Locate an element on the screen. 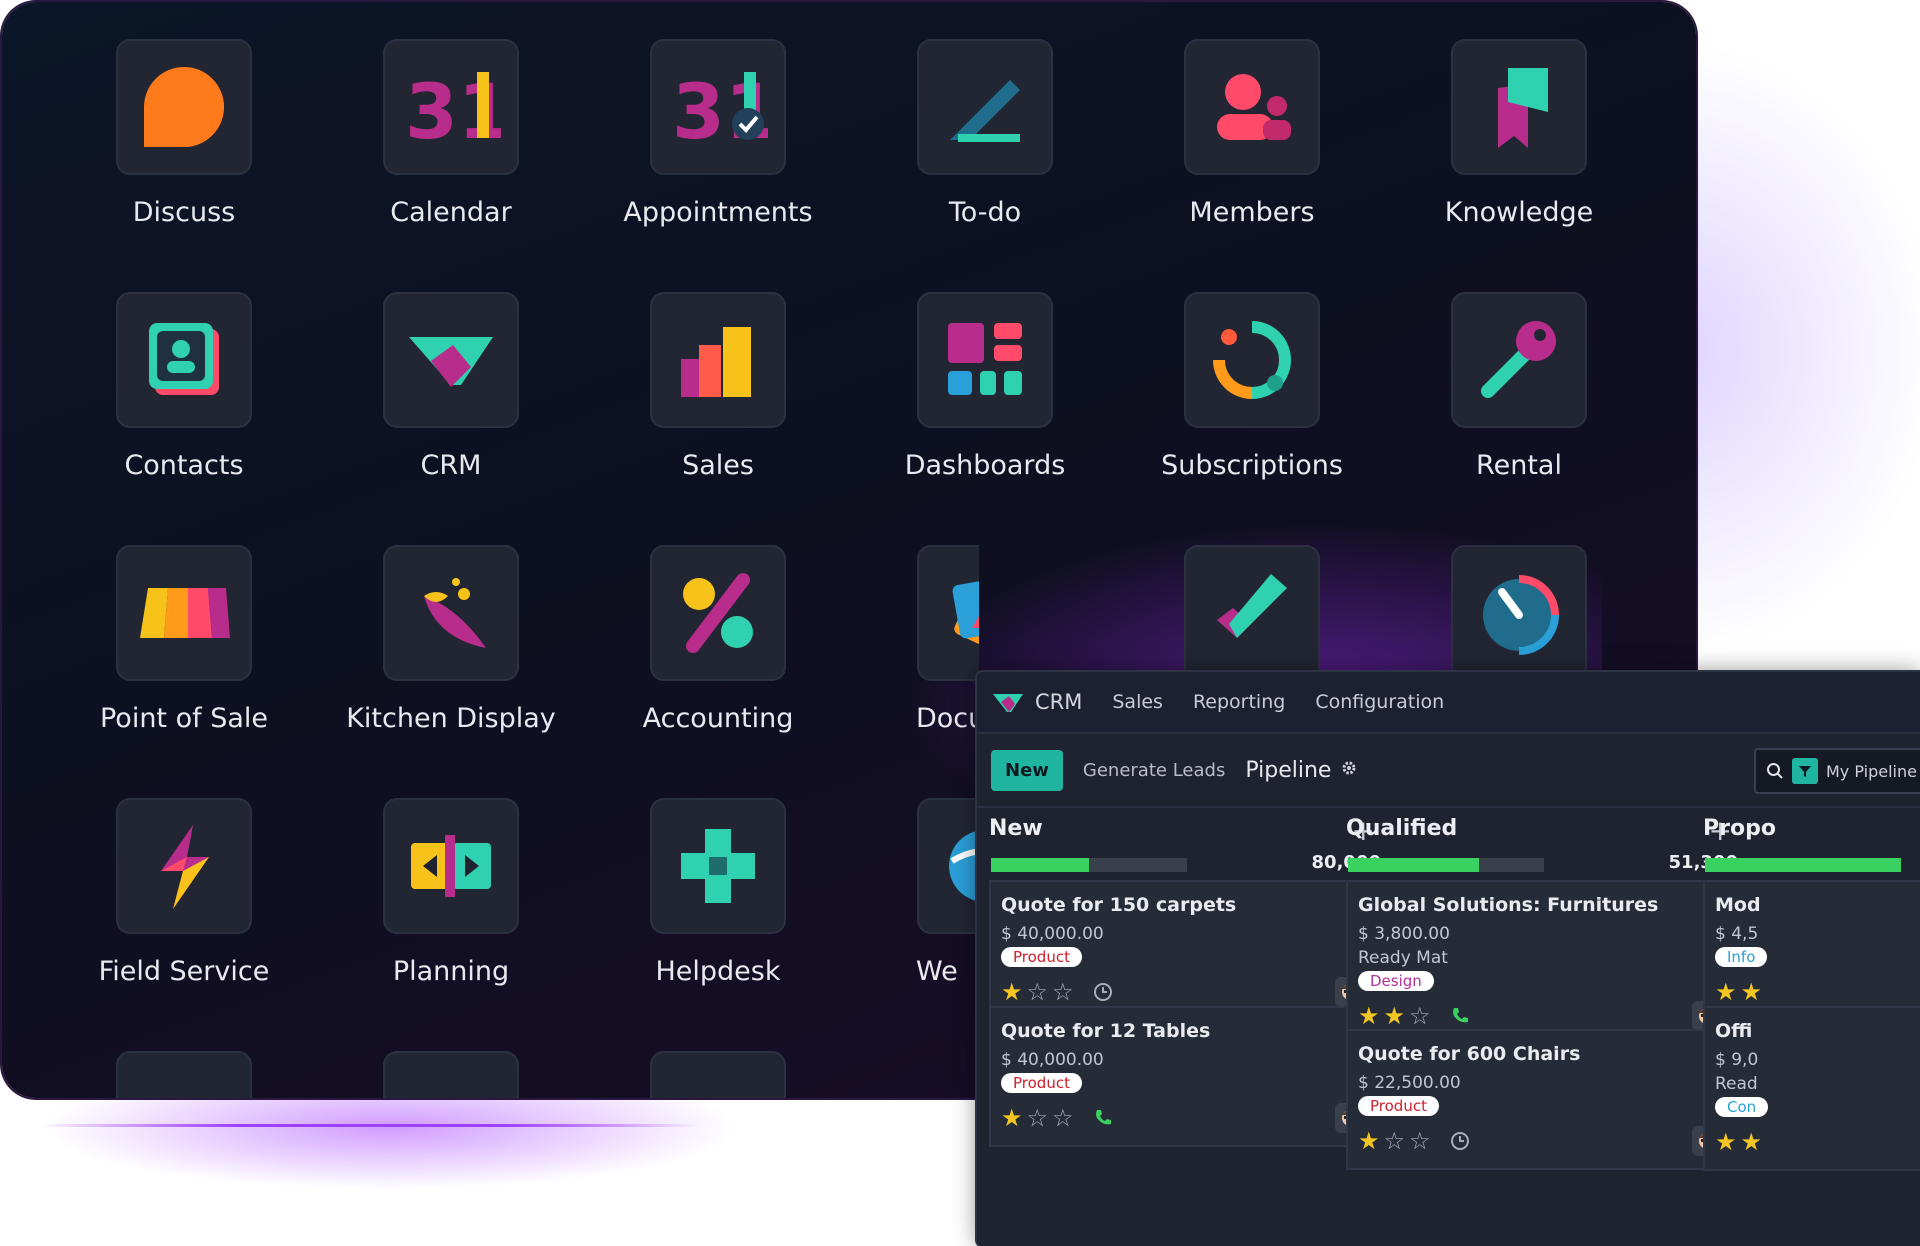 This screenshot has width=1920, height=1246. card-title: Mod is located at coordinates (1738, 905).